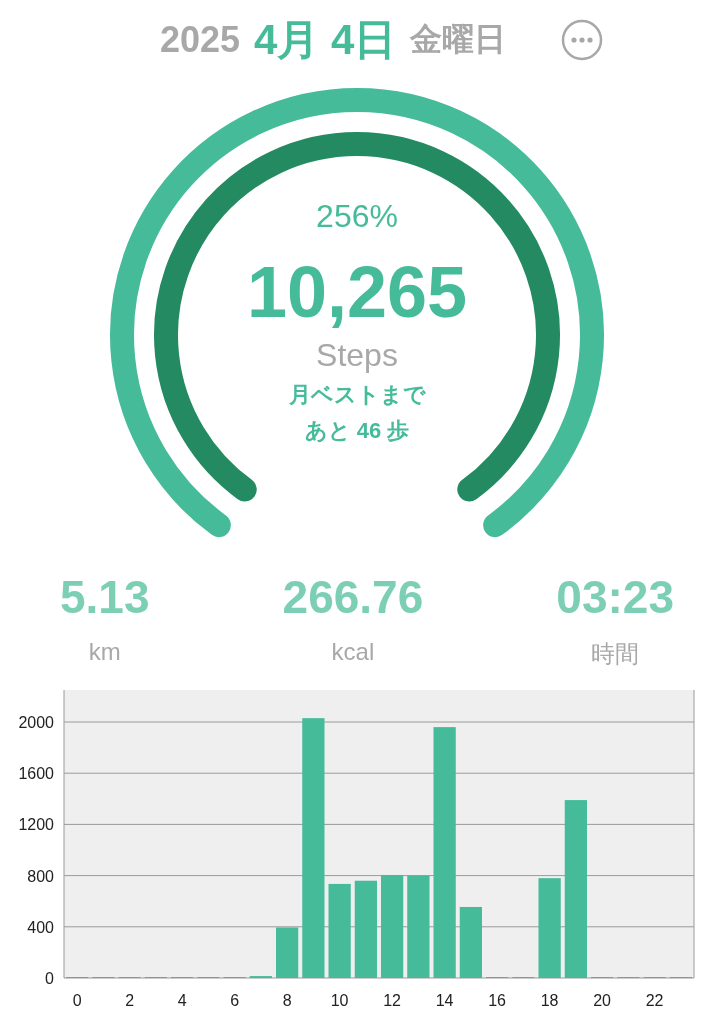  I want to click on x-axis-label: 8, so click(287, 1000).